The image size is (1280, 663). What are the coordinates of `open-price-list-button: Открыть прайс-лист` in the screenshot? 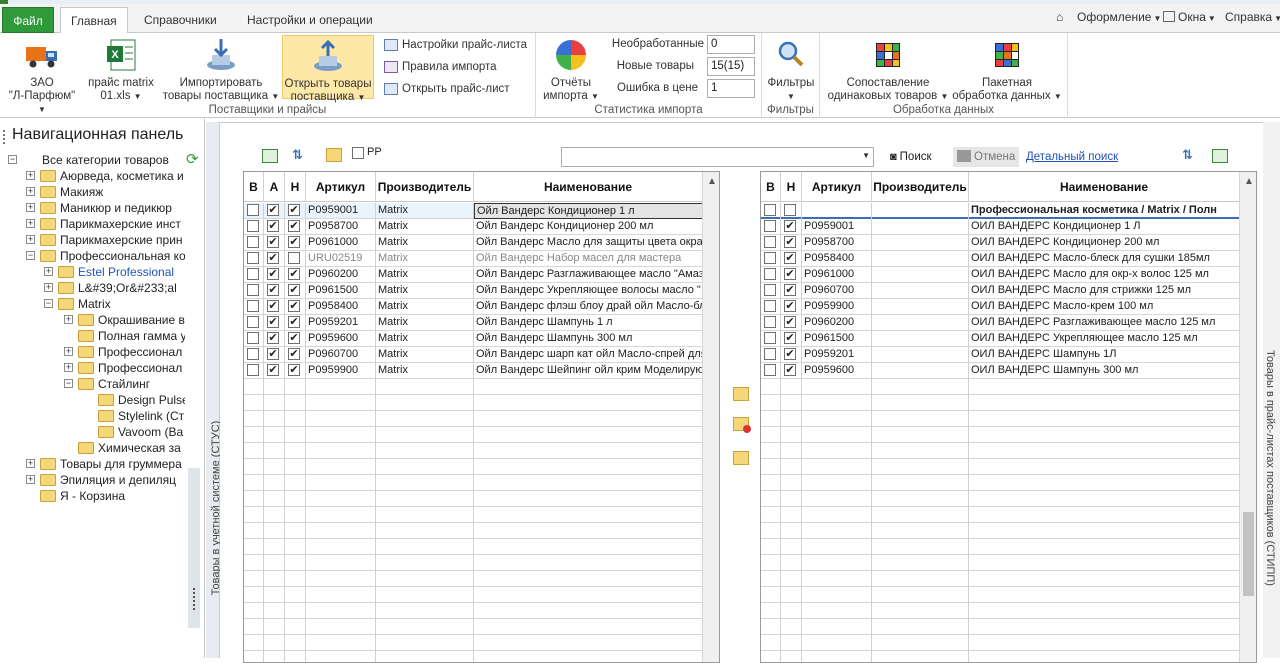 It's located at (447, 89).